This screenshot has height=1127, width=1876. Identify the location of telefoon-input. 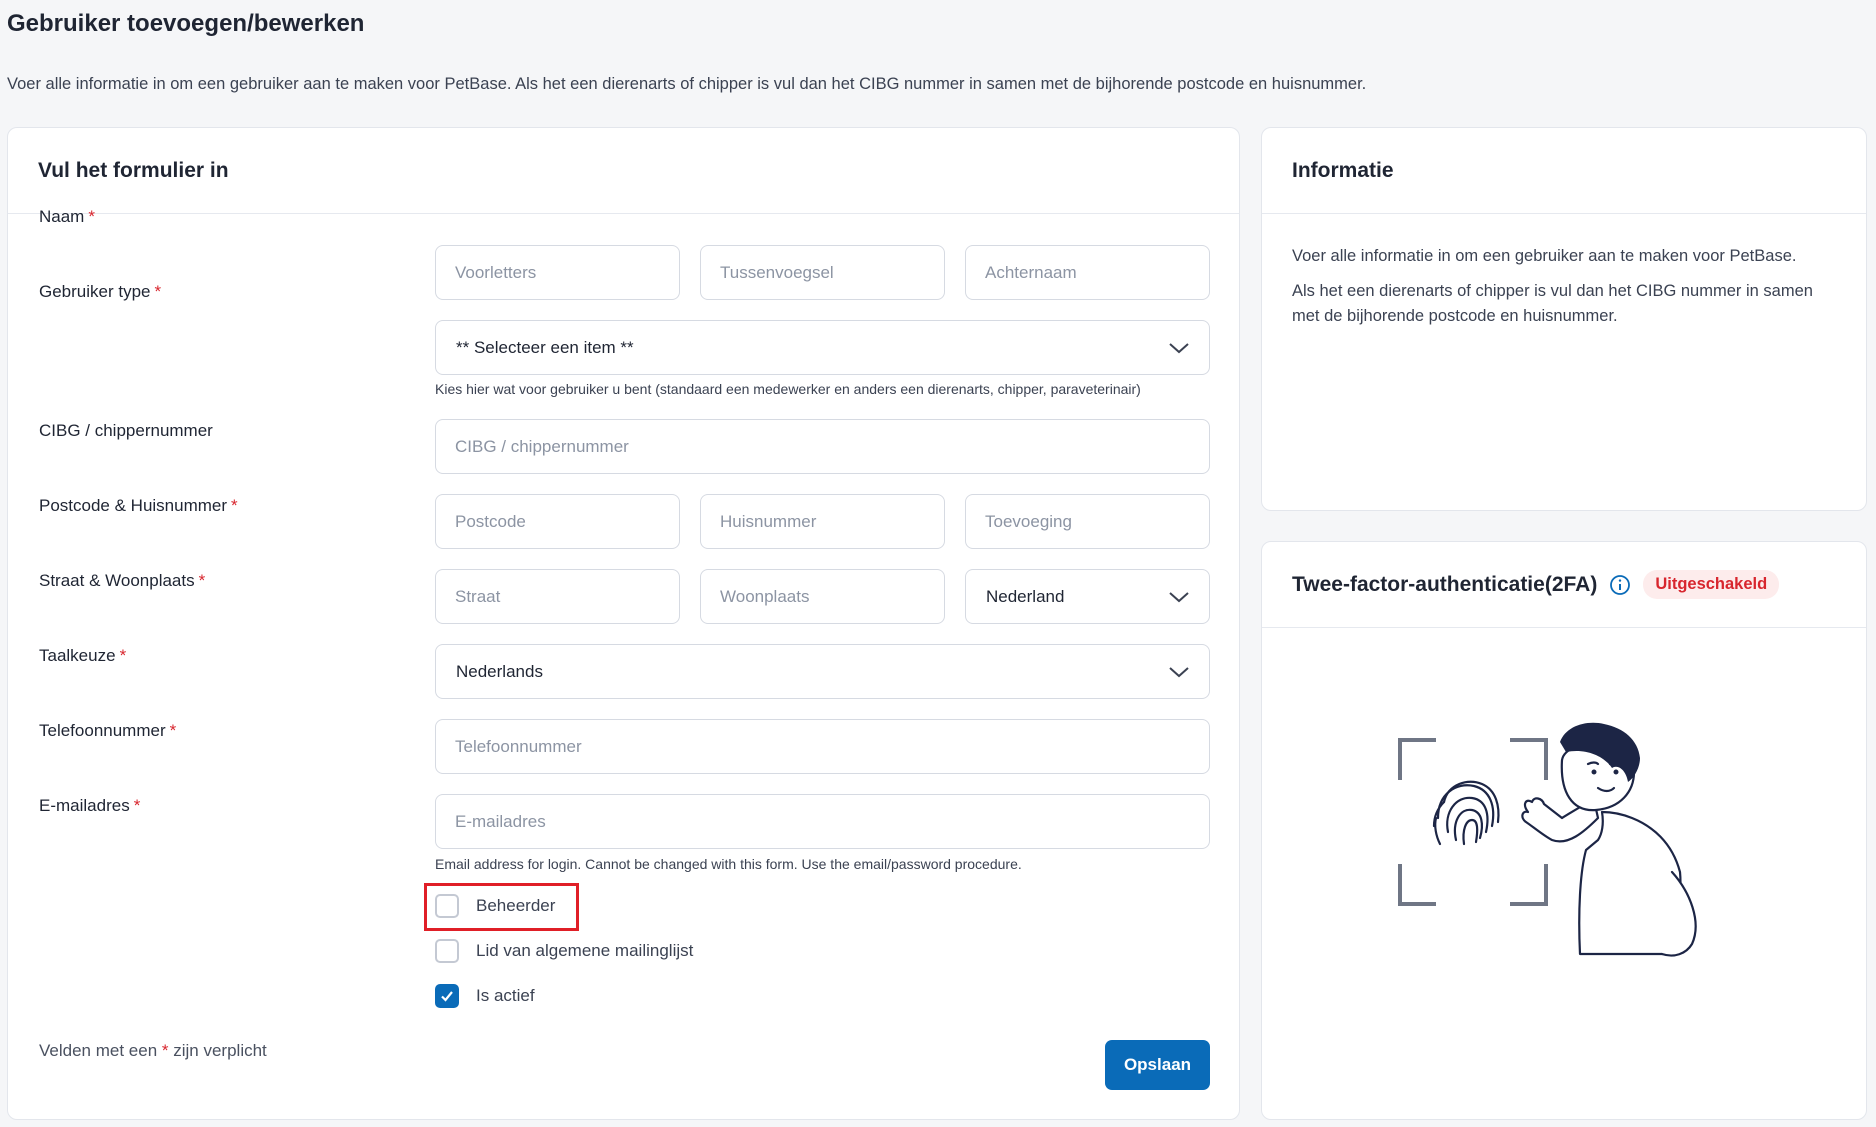
(822, 746).